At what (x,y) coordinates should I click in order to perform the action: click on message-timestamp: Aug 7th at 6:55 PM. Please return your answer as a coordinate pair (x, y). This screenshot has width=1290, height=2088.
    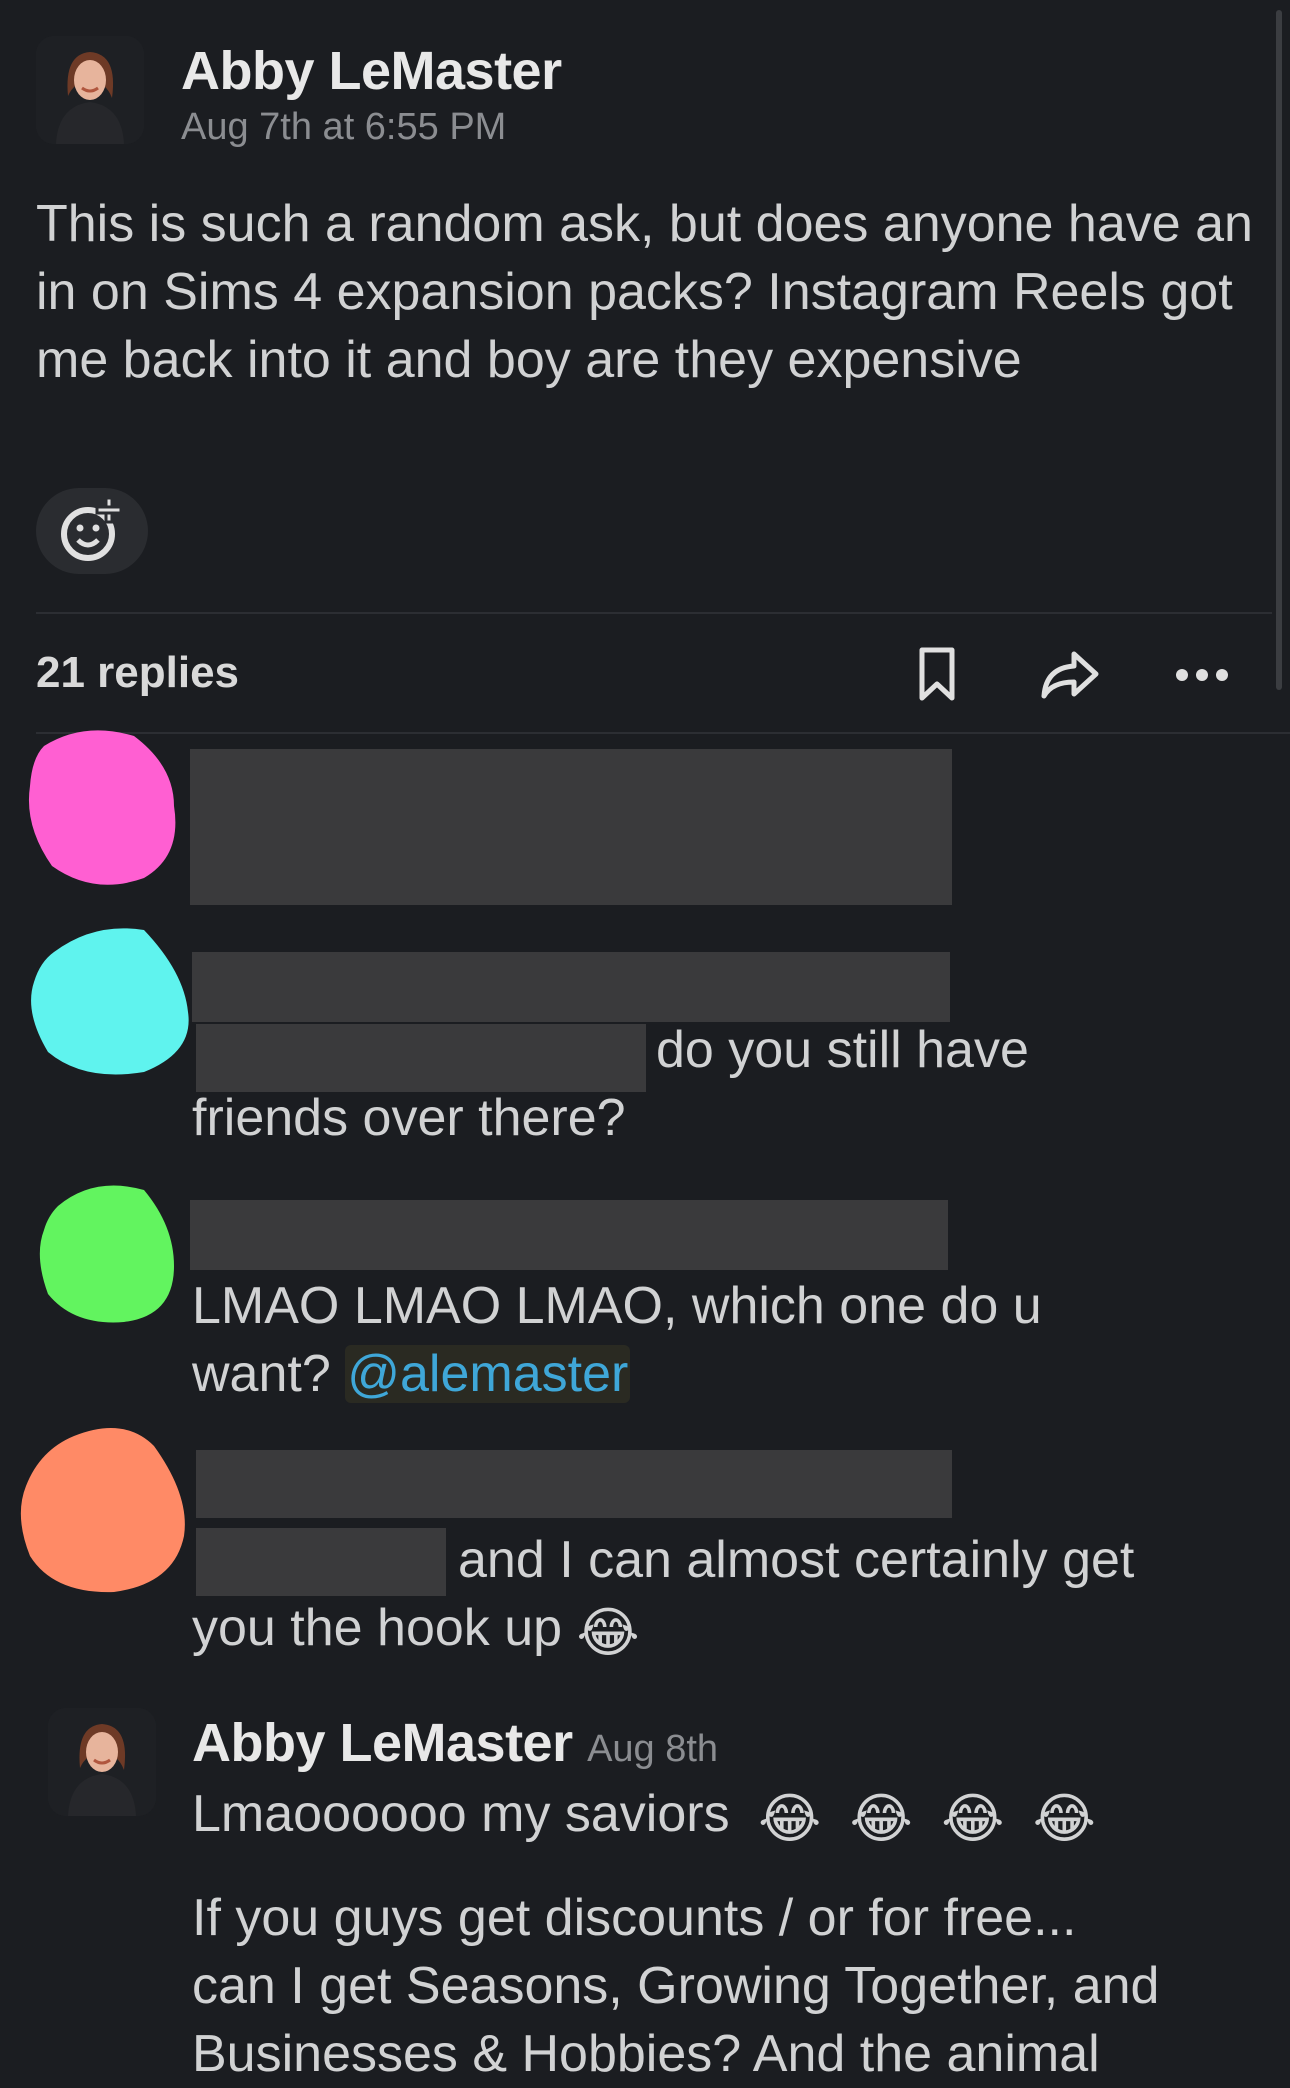
    Looking at the image, I should click on (343, 127).